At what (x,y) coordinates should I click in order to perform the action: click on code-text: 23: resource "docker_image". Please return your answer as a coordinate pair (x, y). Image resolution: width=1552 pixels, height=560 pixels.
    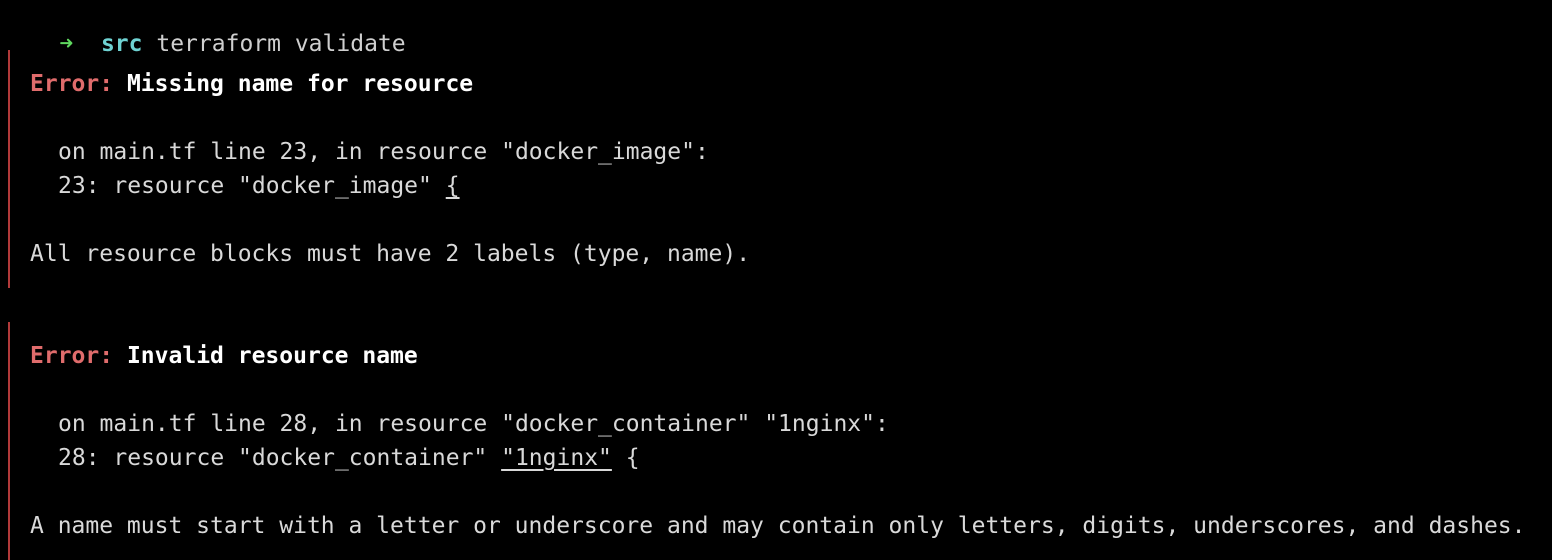
    Looking at the image, I should click on (252, 186).